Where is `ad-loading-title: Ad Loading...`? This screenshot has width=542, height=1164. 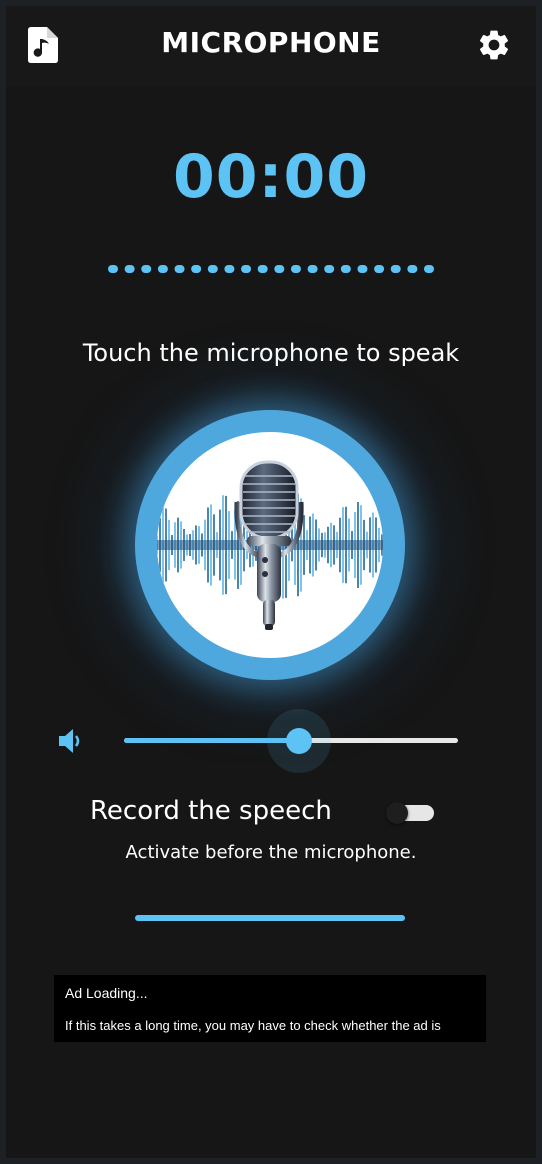 ad-loading-title: Ad Loading... is located at coordinates (106, 993).